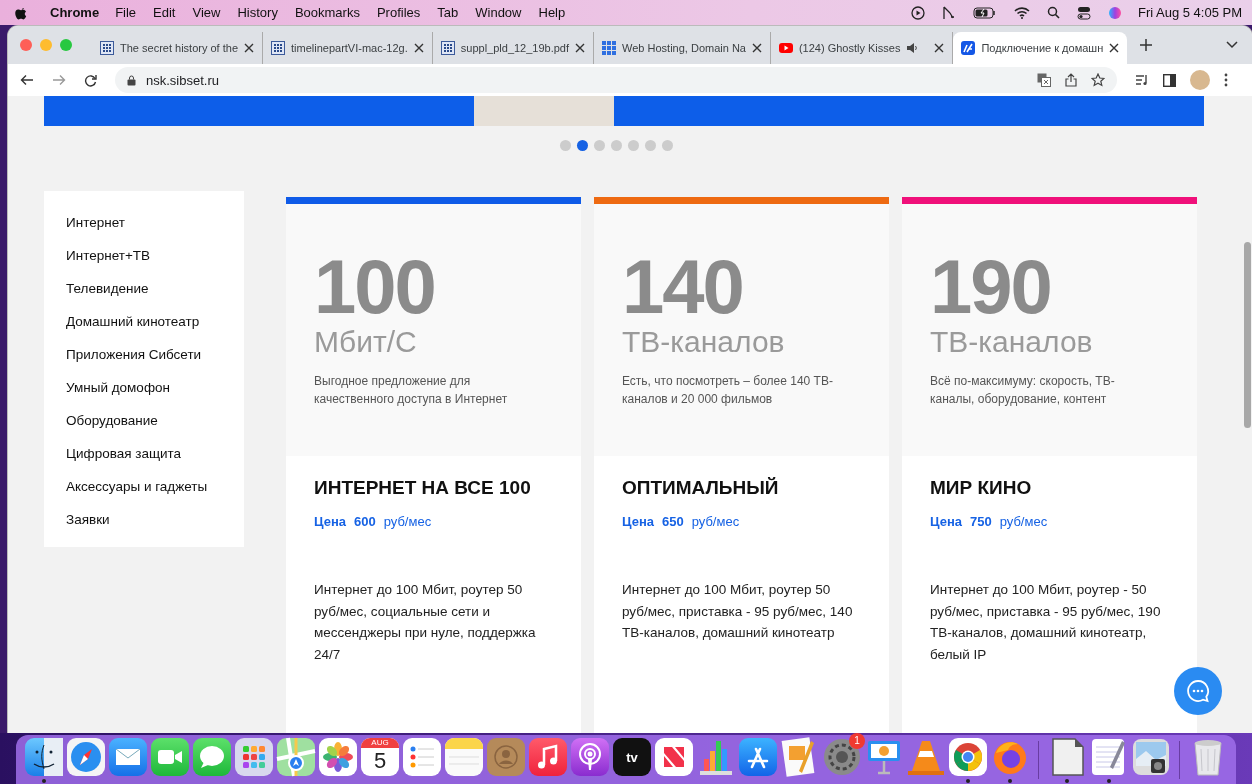  Describe the element at coordinates (170, 757) in the screenshot. I see `video-camera-icon` at that location.